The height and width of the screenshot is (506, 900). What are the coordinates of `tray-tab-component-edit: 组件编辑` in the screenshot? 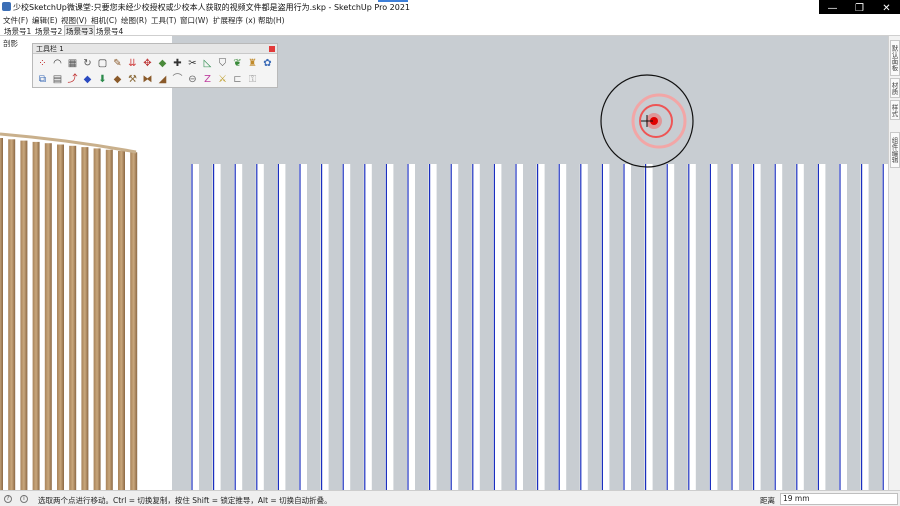 It's located at (895, 150).